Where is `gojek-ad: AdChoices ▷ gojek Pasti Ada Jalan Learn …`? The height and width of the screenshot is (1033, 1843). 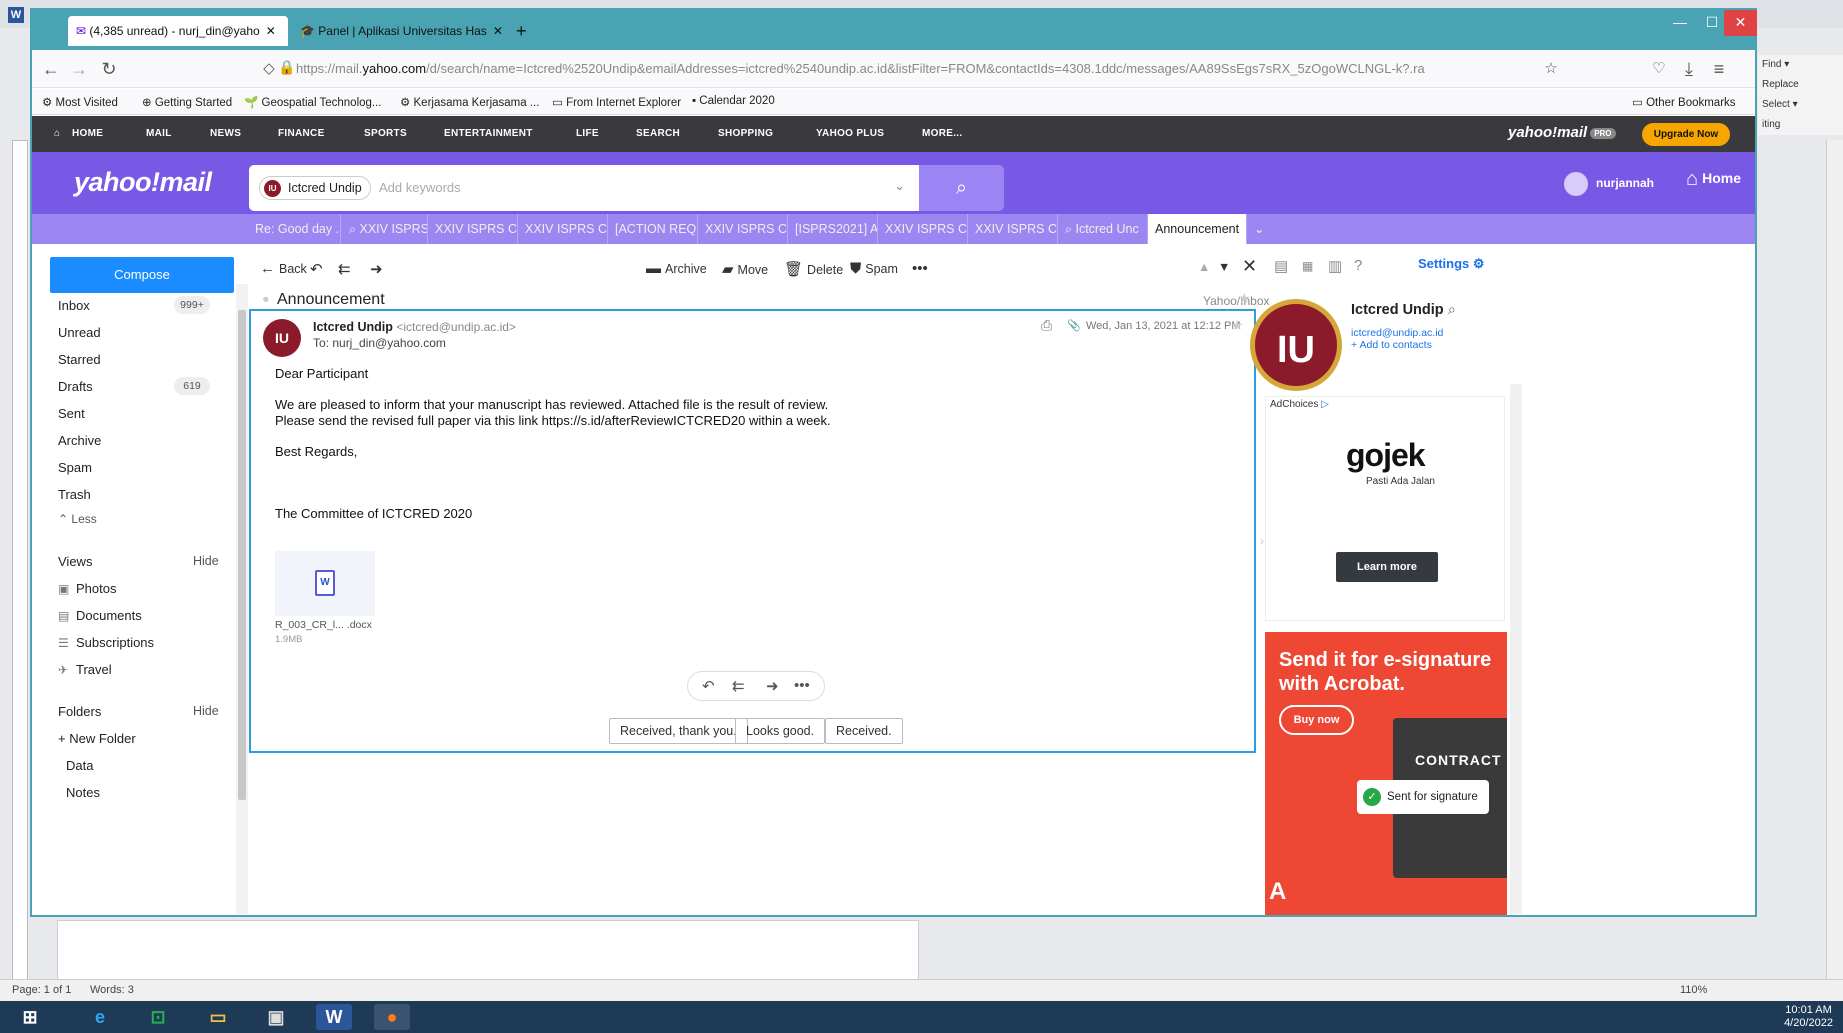 gojek-ad: AdChoices ▷ gojek Pasti Ada Jalan Learn … is located at coordinates (1385, 508).